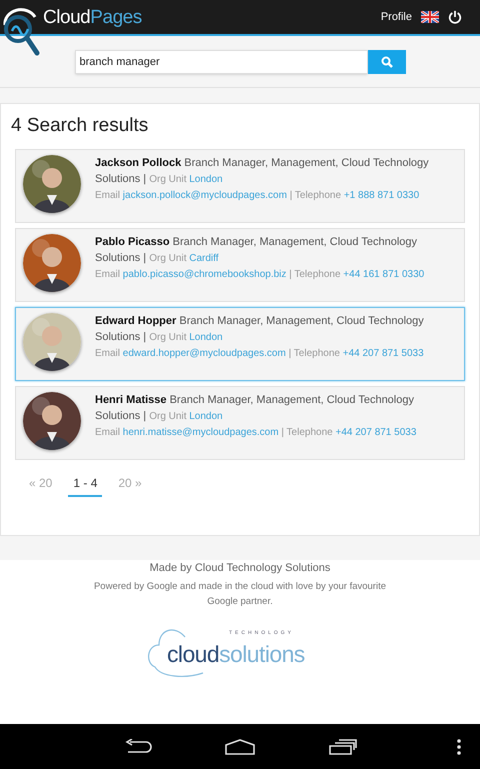 This screenshot has height=769, width=480. I want to click on search-field: branch manager, so click(221, 62).